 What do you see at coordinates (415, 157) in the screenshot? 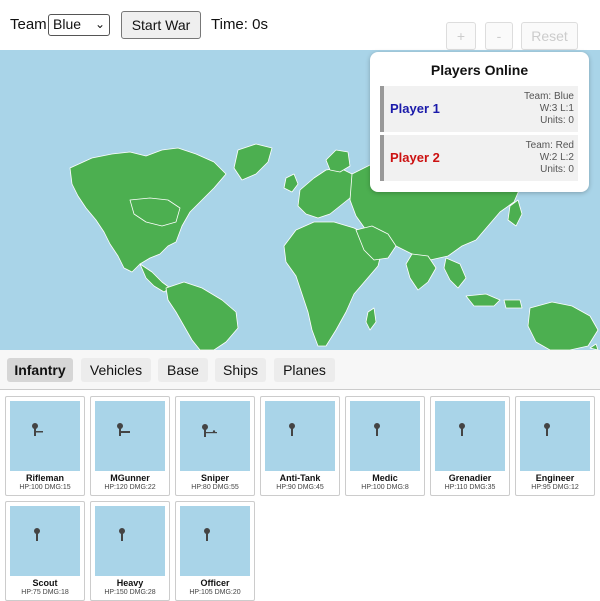
I see `player-name: Player 2` at bounding box center [415, 157].